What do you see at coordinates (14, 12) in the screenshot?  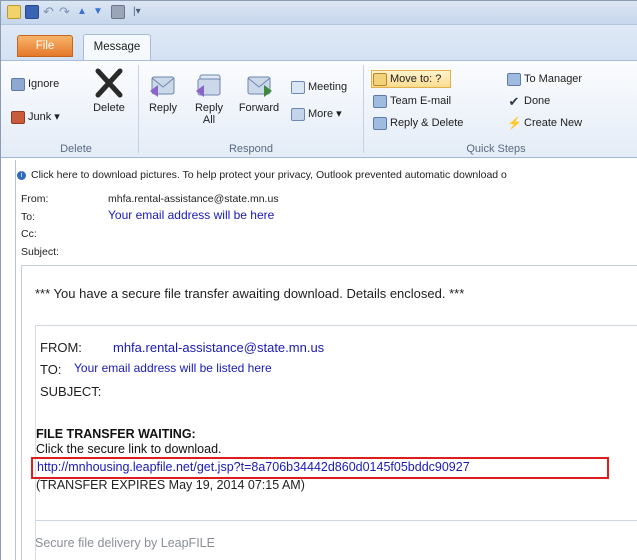 I see `envelope-icon` at bounding box center [14, 12].